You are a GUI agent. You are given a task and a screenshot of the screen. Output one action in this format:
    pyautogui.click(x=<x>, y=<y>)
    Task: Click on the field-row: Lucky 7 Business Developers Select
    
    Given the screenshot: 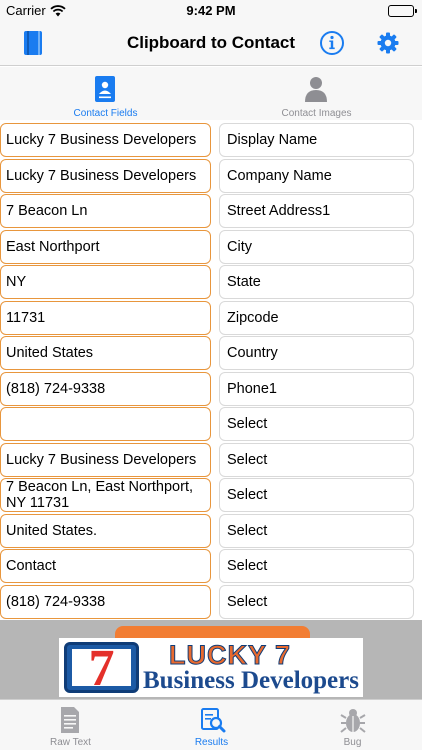 What is the action you would take?
    pyautogui.click(x=211, y=460)
    